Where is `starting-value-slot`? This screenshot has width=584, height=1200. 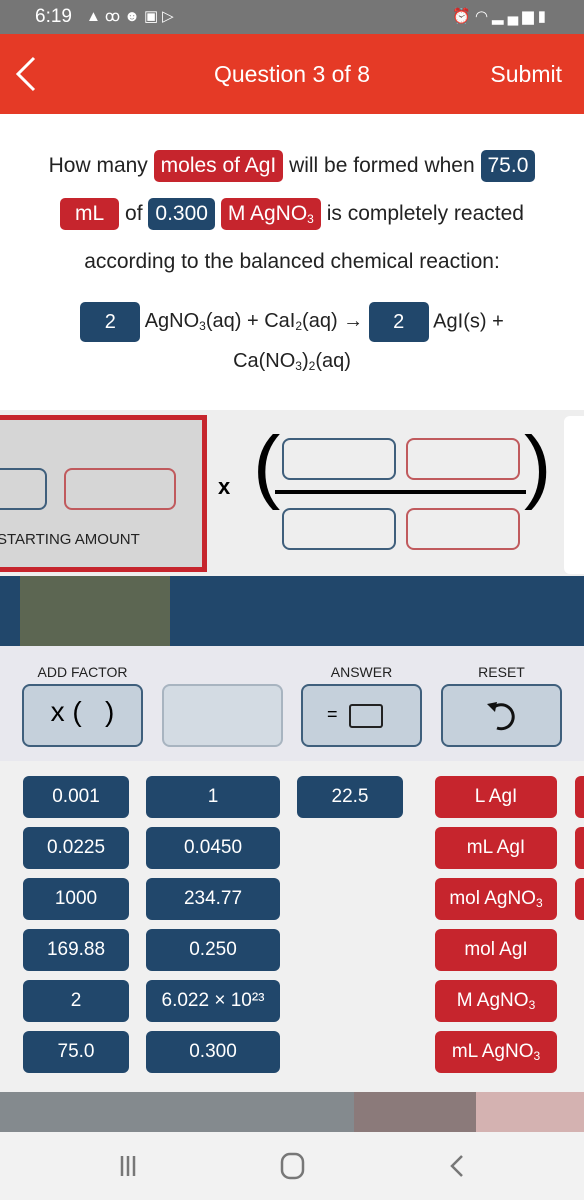
starting-value-slot is located at coordinates (23, 489).